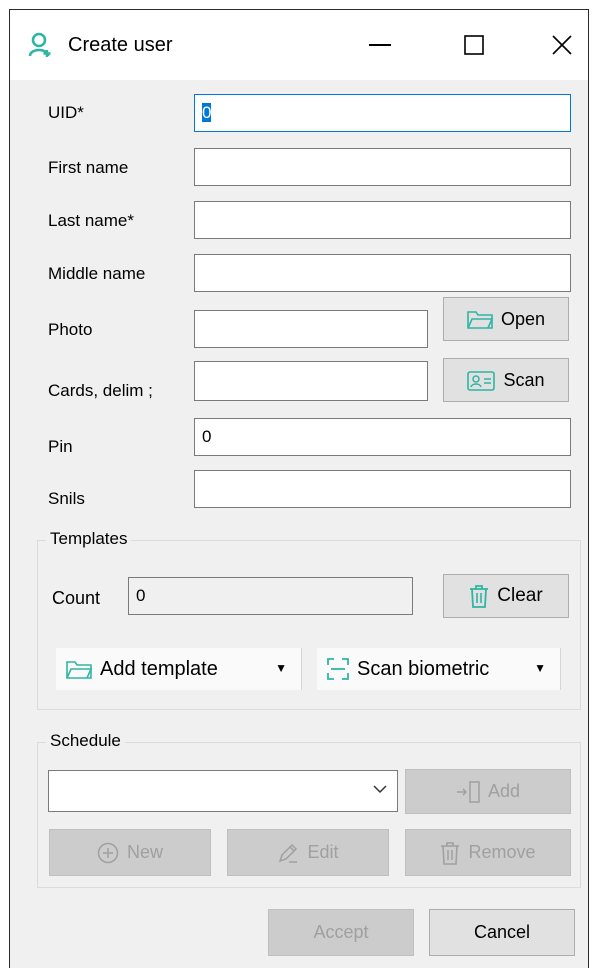 This screenshot has height=968, width=606. Describe the element at coordinates (382, 113) in the screenshot. I see `uid-input: 0` at that location.